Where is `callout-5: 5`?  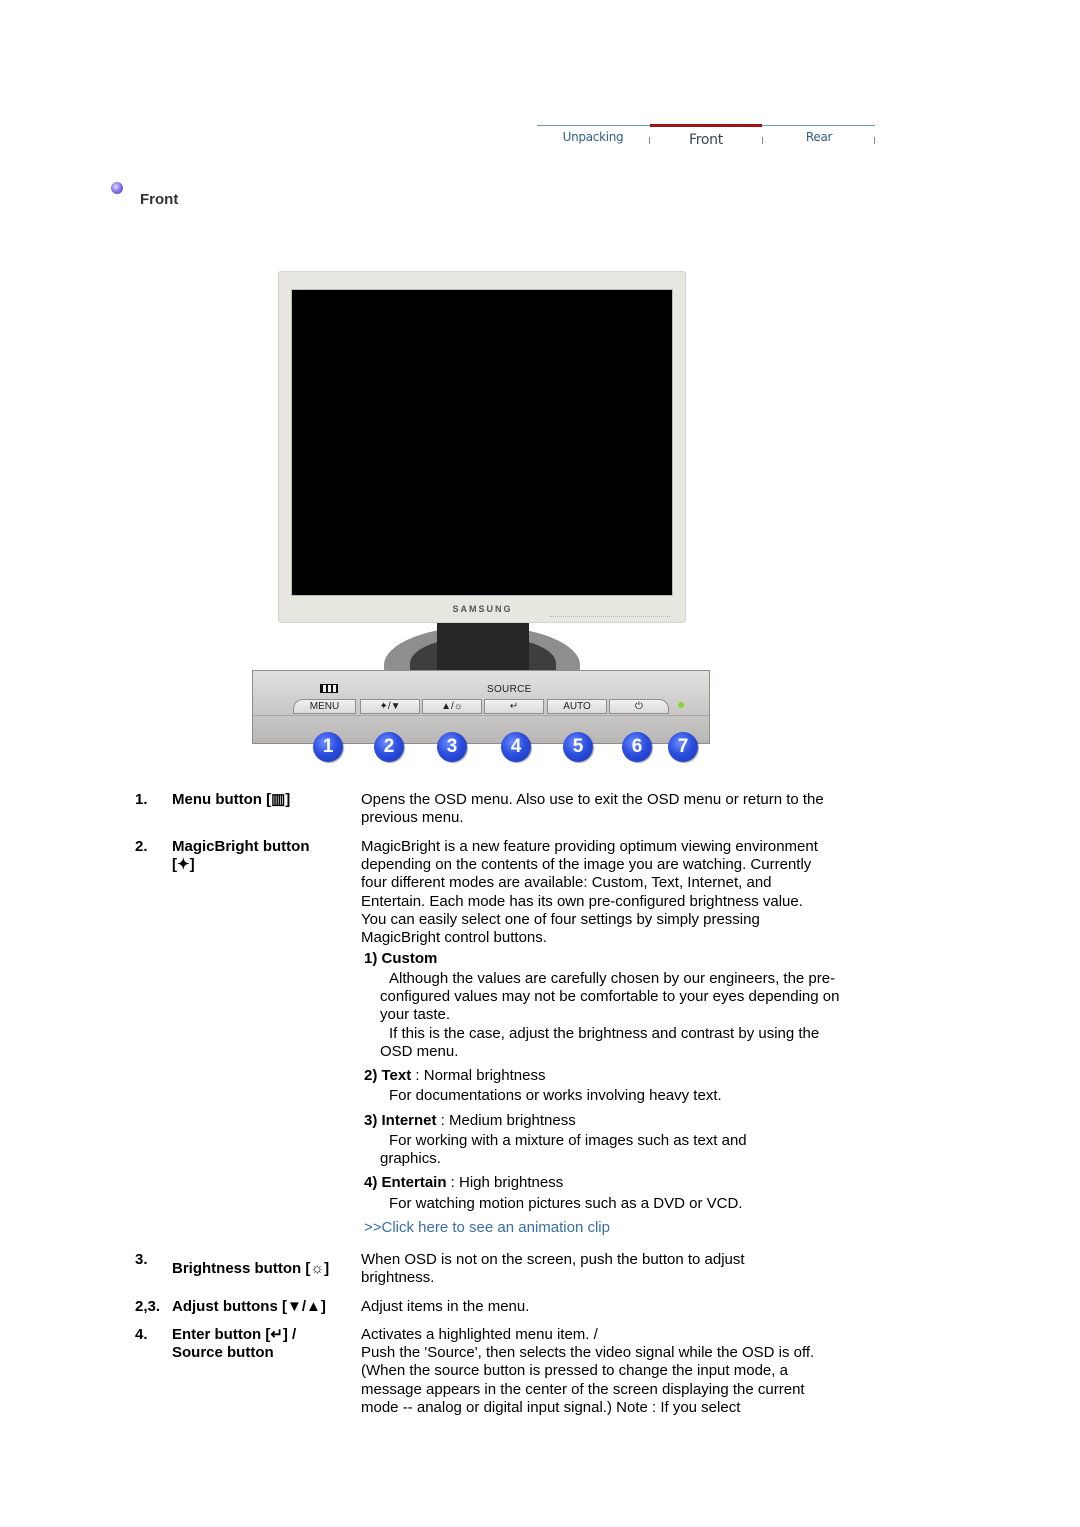 callout-5: 5 is located at coordinates (578, 747).